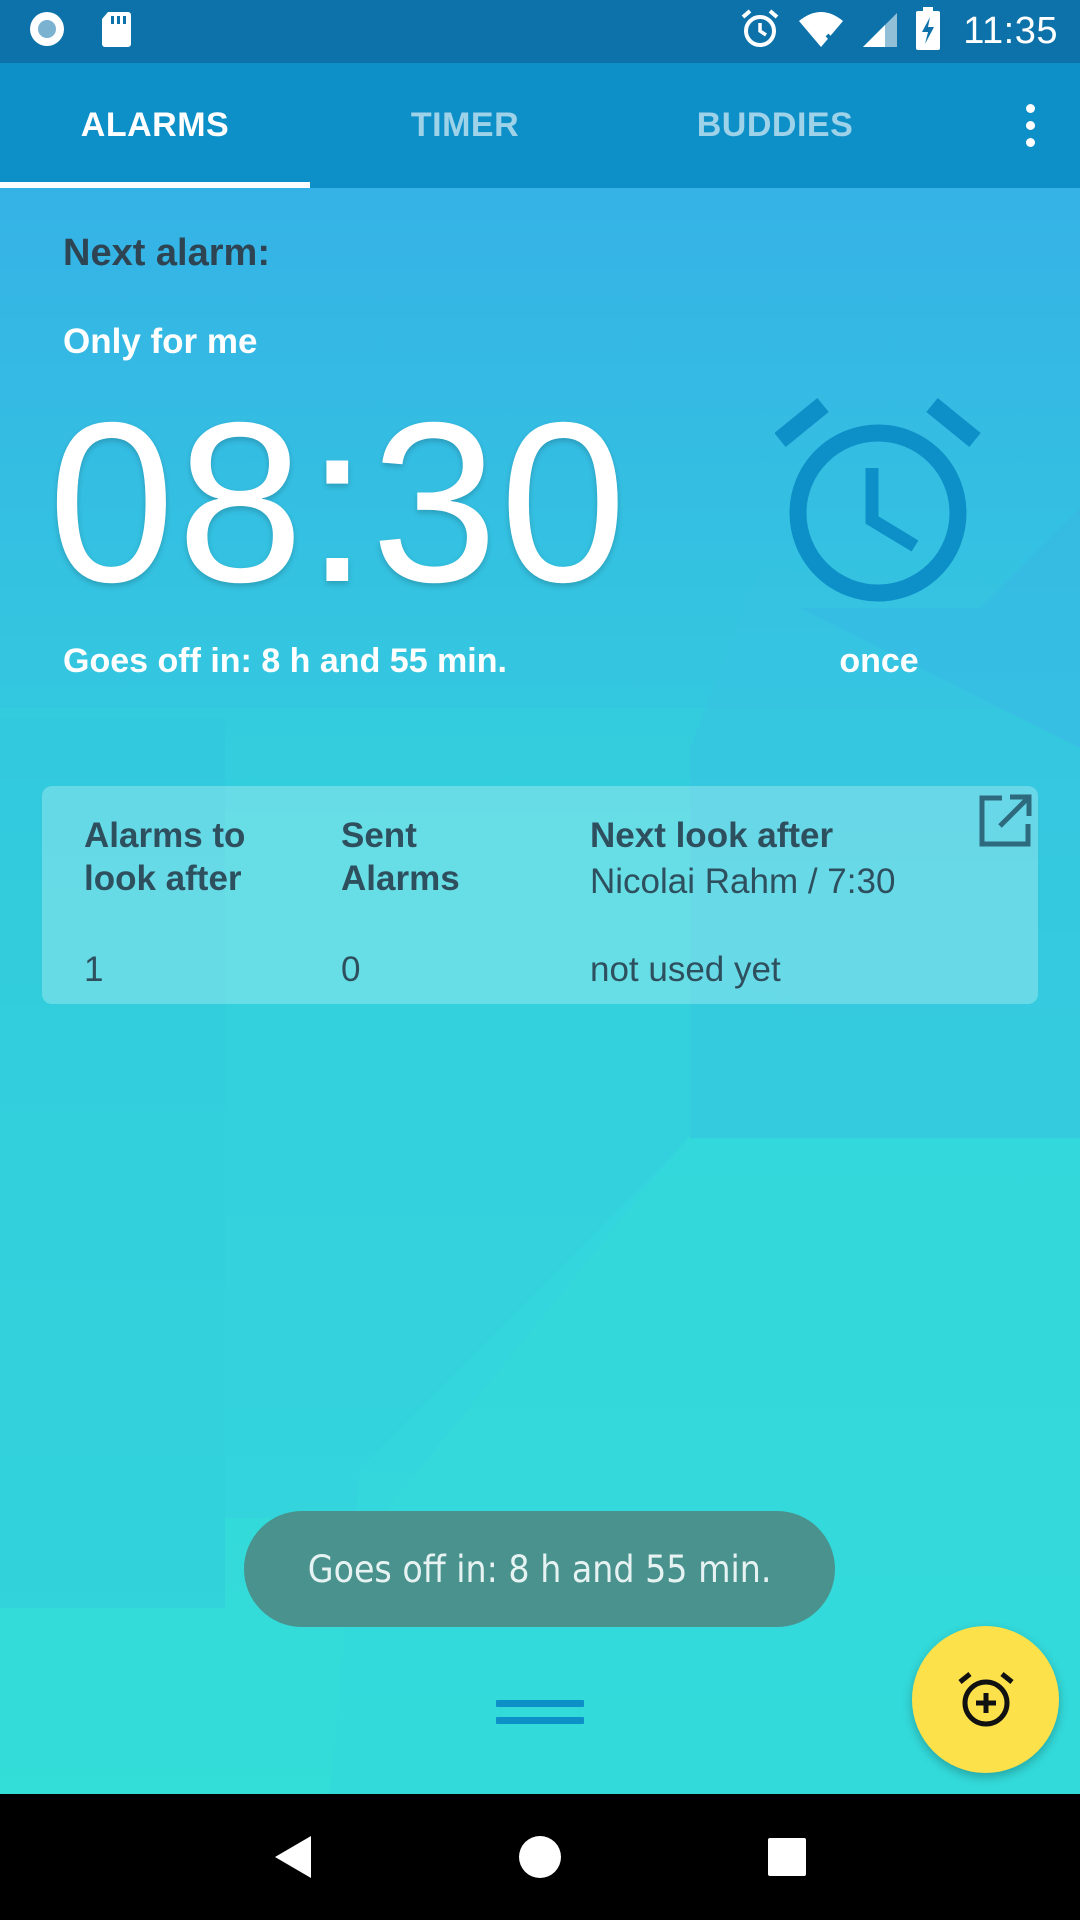 The height and width of the screenshot is (1920, 1080). I want to click on recents-button, so click(787, 1857).